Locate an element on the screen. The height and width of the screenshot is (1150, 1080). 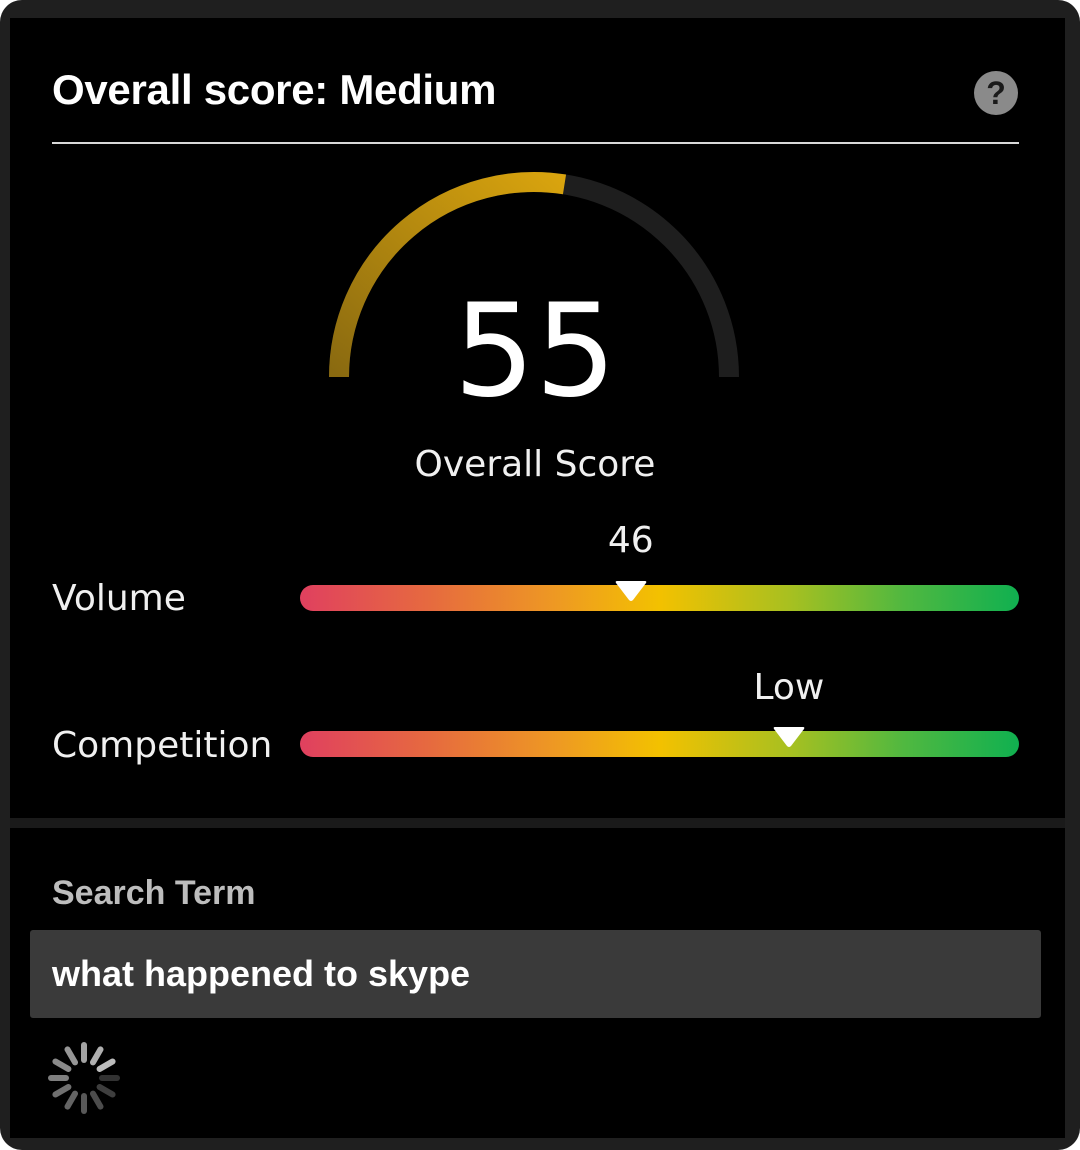
search-term-field: what happened to skype is located at coordinates (535, 974).